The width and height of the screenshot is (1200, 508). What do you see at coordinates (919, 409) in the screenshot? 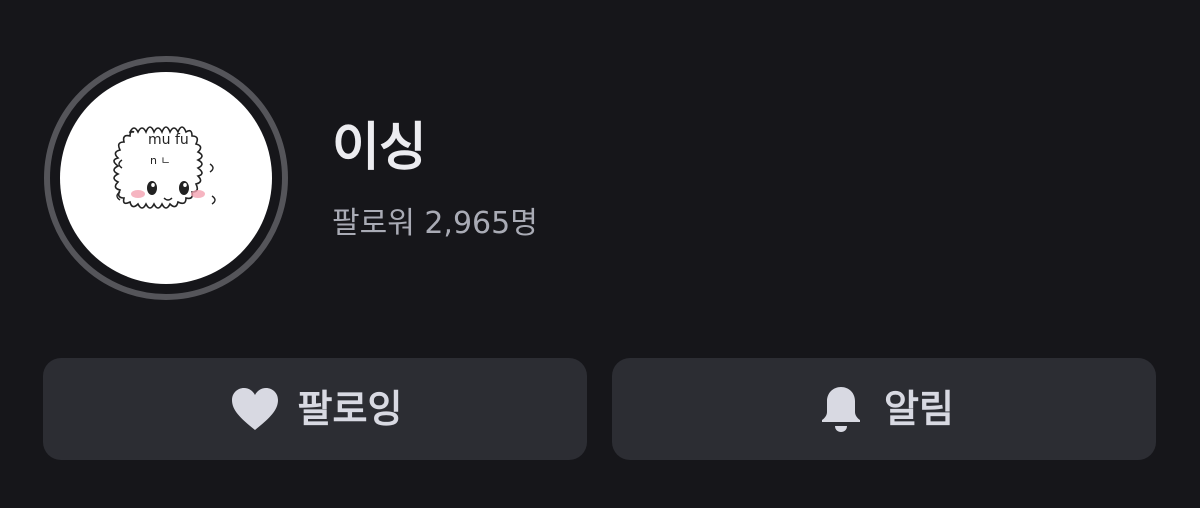
I see `notification-button-label: 알림` at bounding box center [919, 409].